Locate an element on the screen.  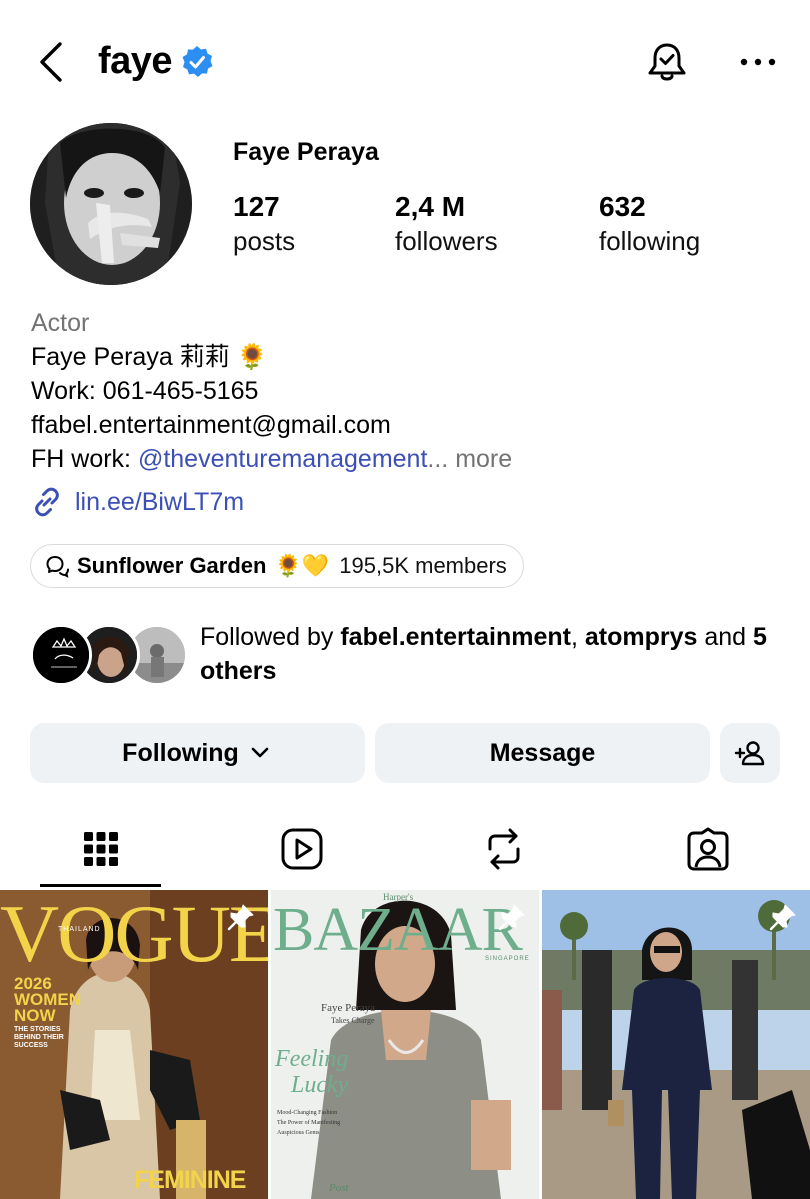
followed-by-prefix: Followed by is located at coordinates (270, 637).